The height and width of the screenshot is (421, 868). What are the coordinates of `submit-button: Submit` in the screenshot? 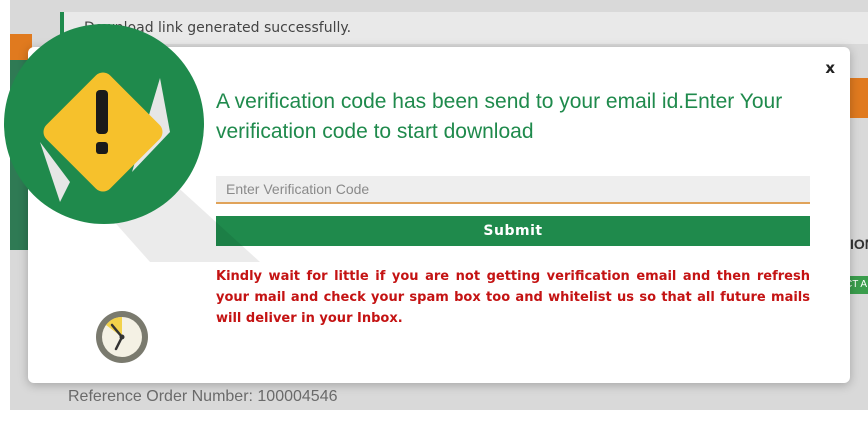 It's located at (513, 231).